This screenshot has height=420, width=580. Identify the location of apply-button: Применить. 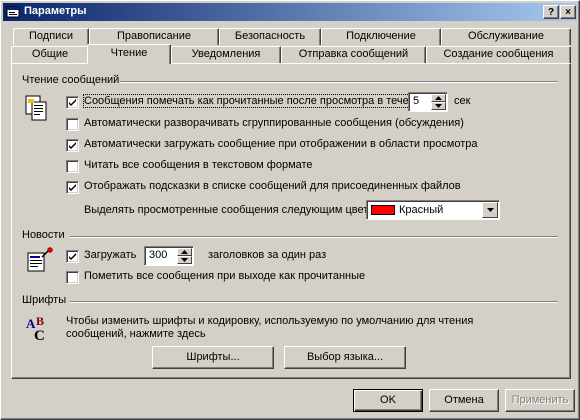
(540, 400).